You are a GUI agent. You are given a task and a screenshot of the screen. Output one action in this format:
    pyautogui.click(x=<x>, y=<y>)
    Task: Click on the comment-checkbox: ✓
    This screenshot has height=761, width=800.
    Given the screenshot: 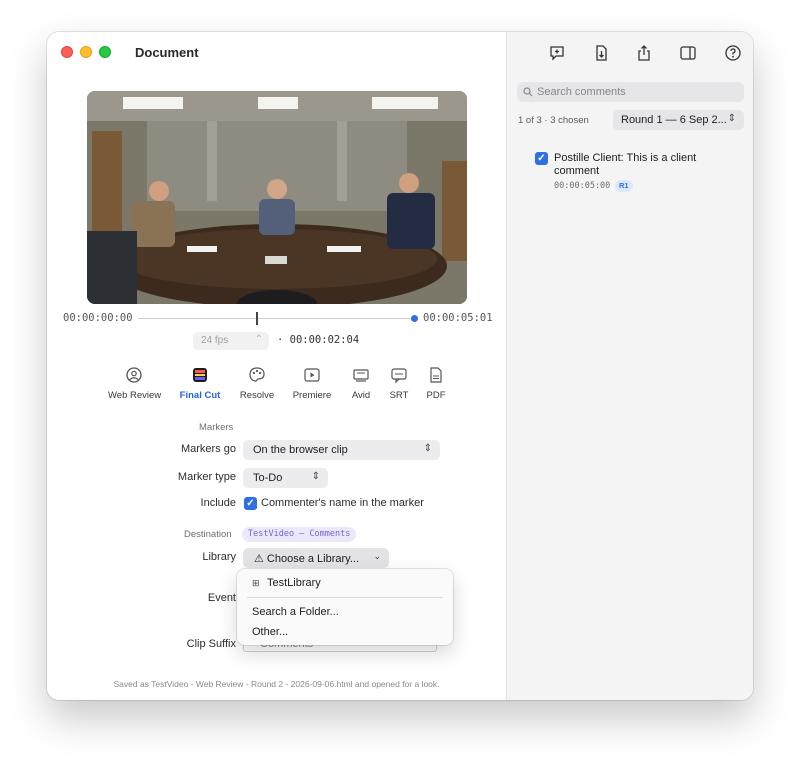 What is the action you would take?
    pyautogui.click(x=541, y=158)
    